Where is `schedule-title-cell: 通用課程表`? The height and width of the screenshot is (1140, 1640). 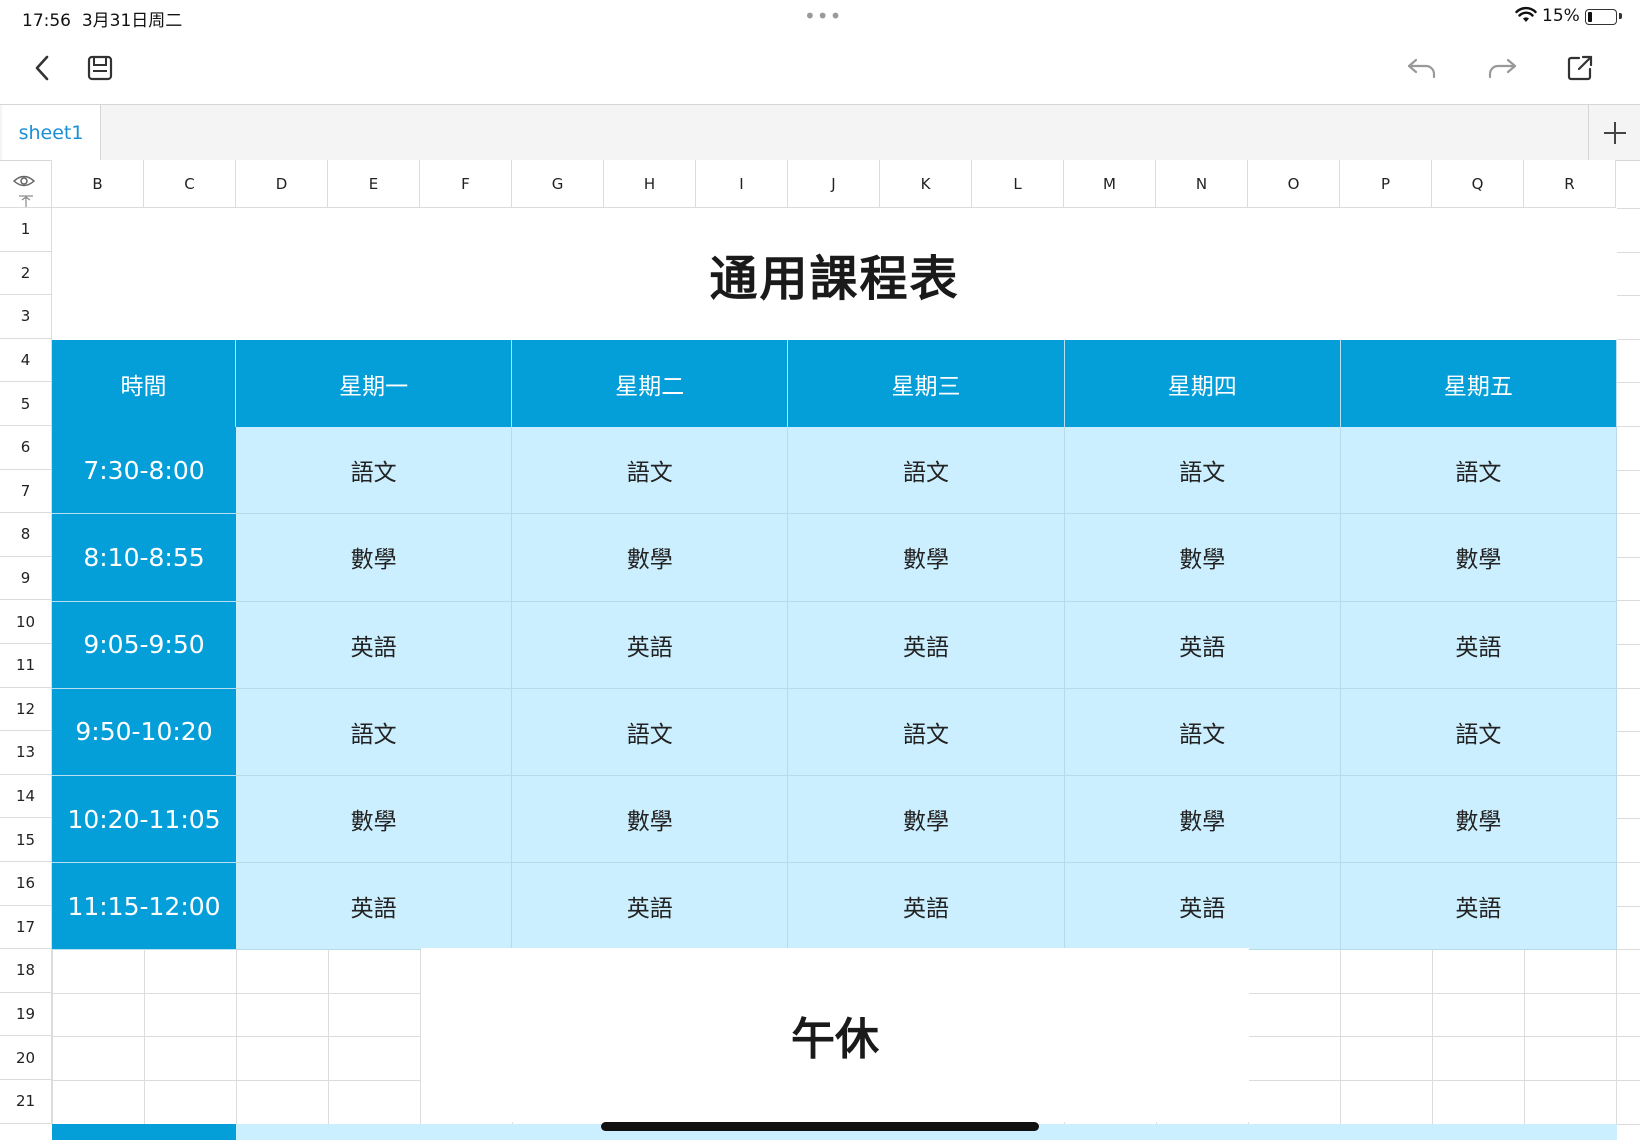
schedule-title-cell: 通用課程表 is located at coordinates (834, 274).